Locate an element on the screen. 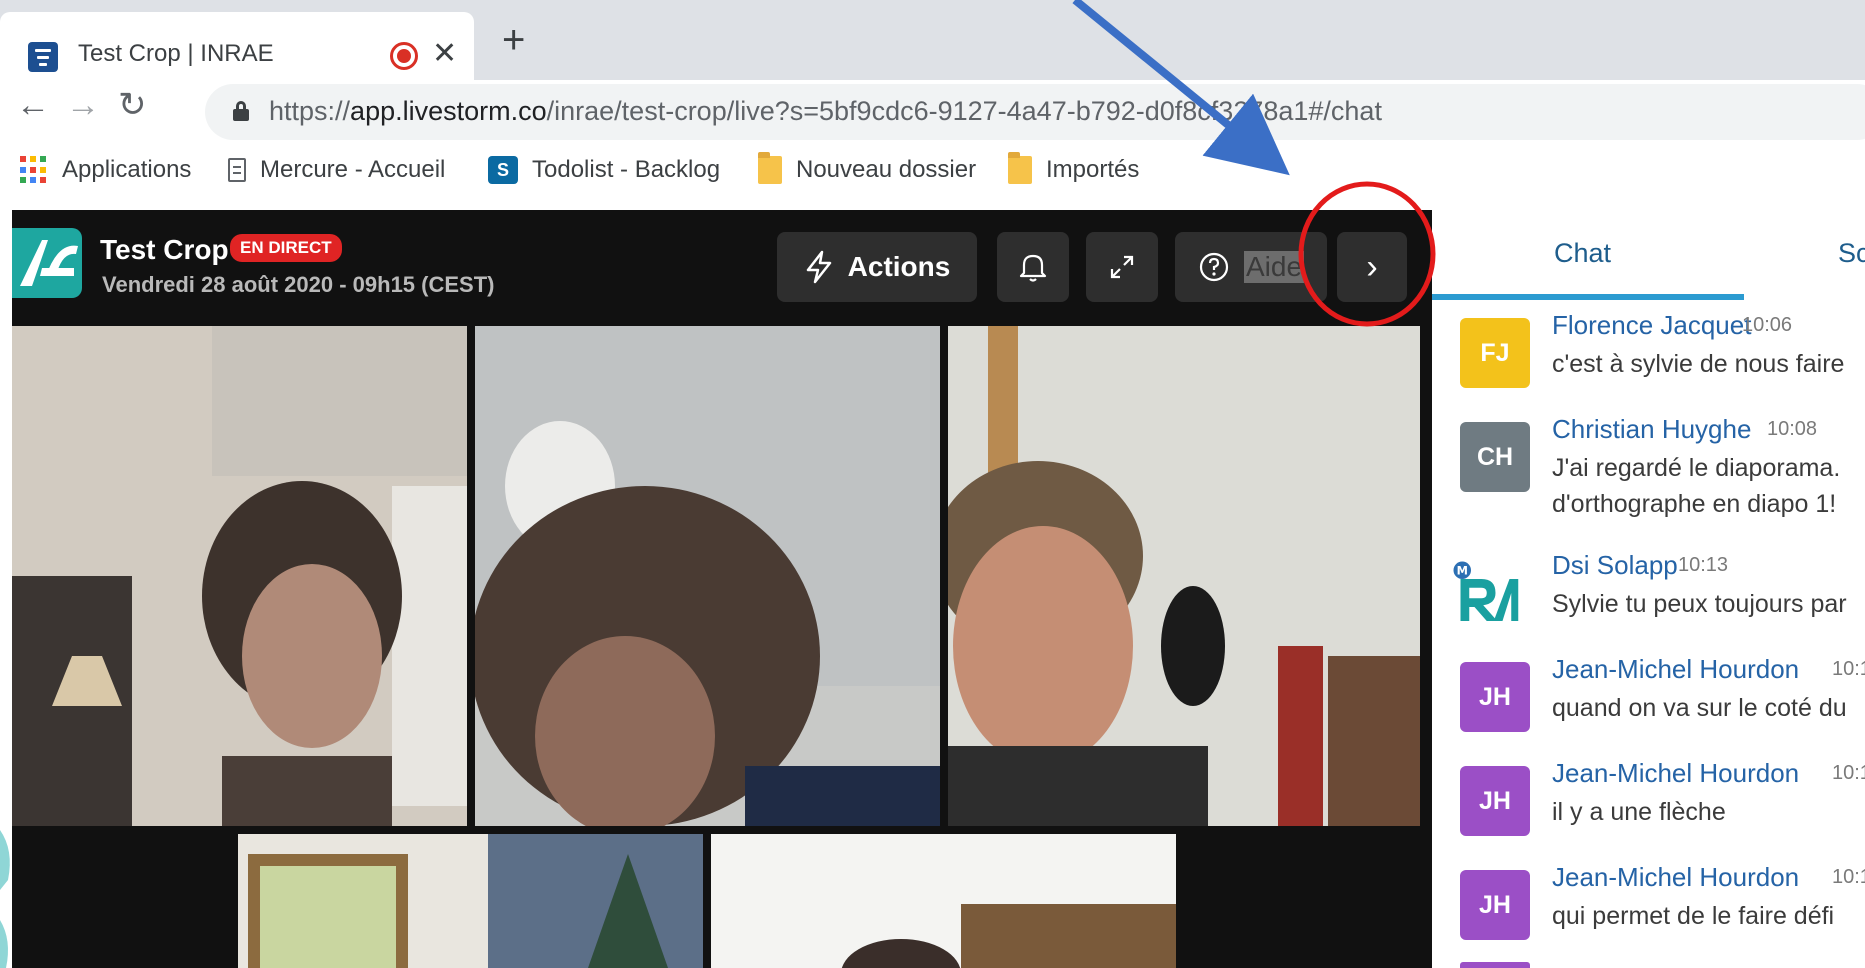  actions-button: Actions is located at coordinates (877, 267).